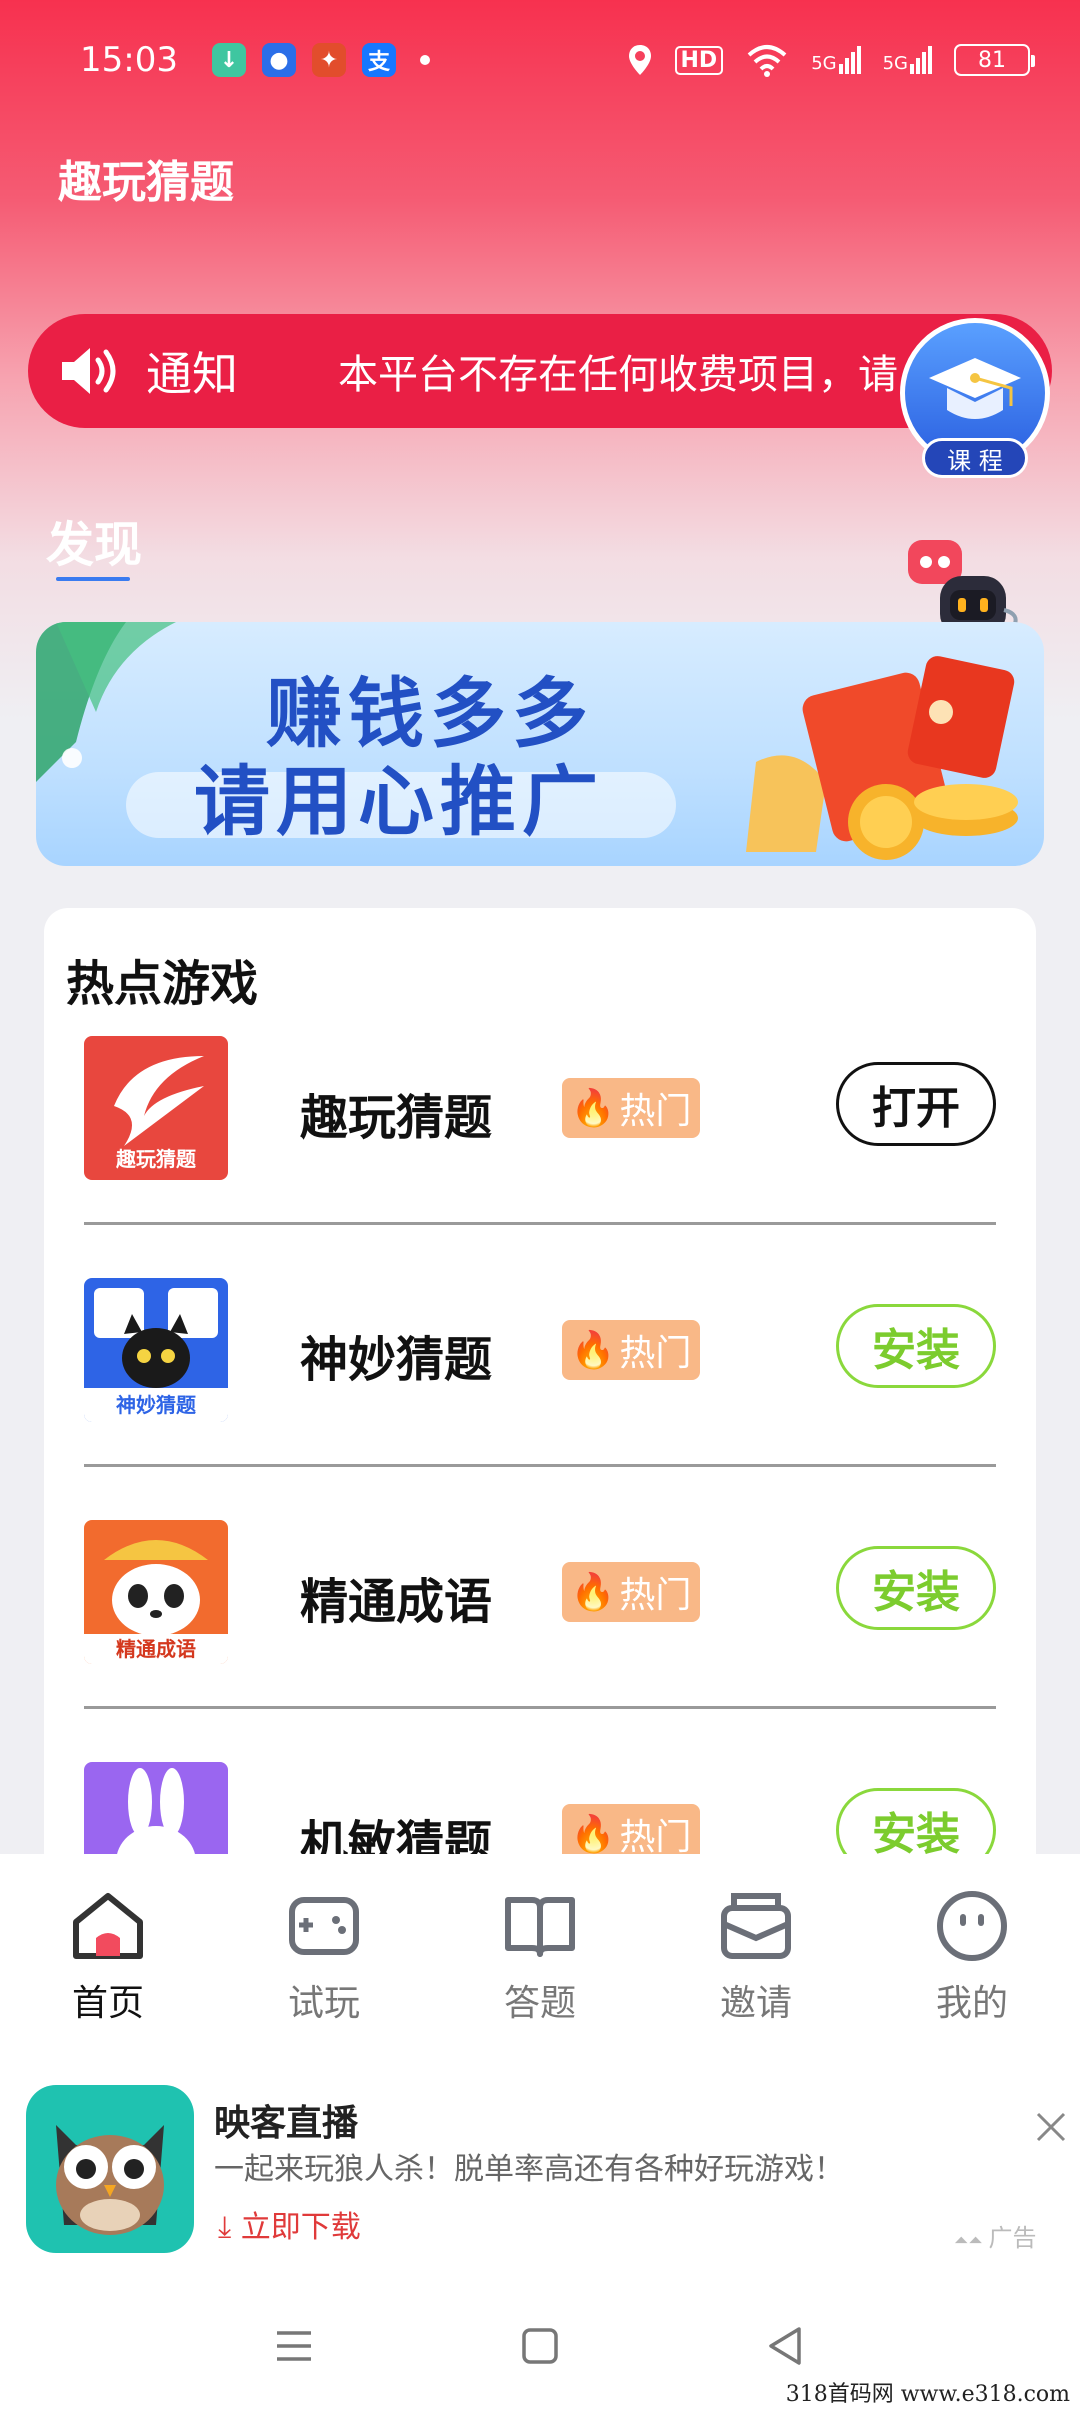 This screenshot has width=1080, height=2412. I want to click on nav-home: 首页, so click(108, 1947).